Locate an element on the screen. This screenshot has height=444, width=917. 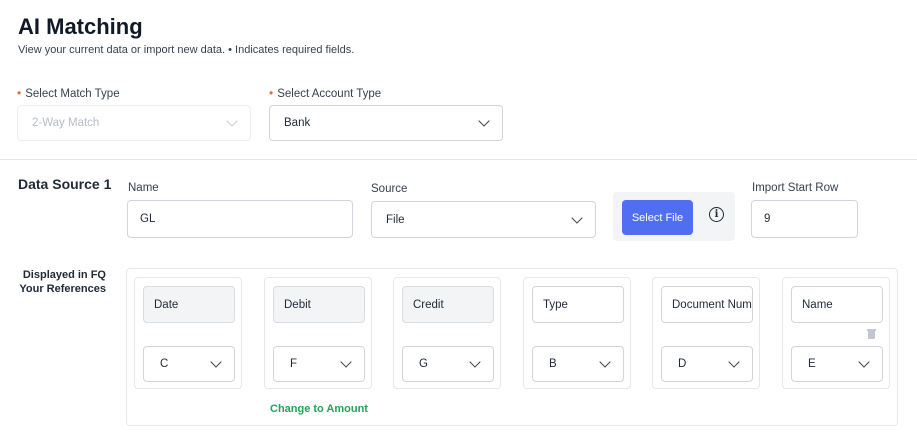
account-type-value: Bank is located at coordinates (297, 123).